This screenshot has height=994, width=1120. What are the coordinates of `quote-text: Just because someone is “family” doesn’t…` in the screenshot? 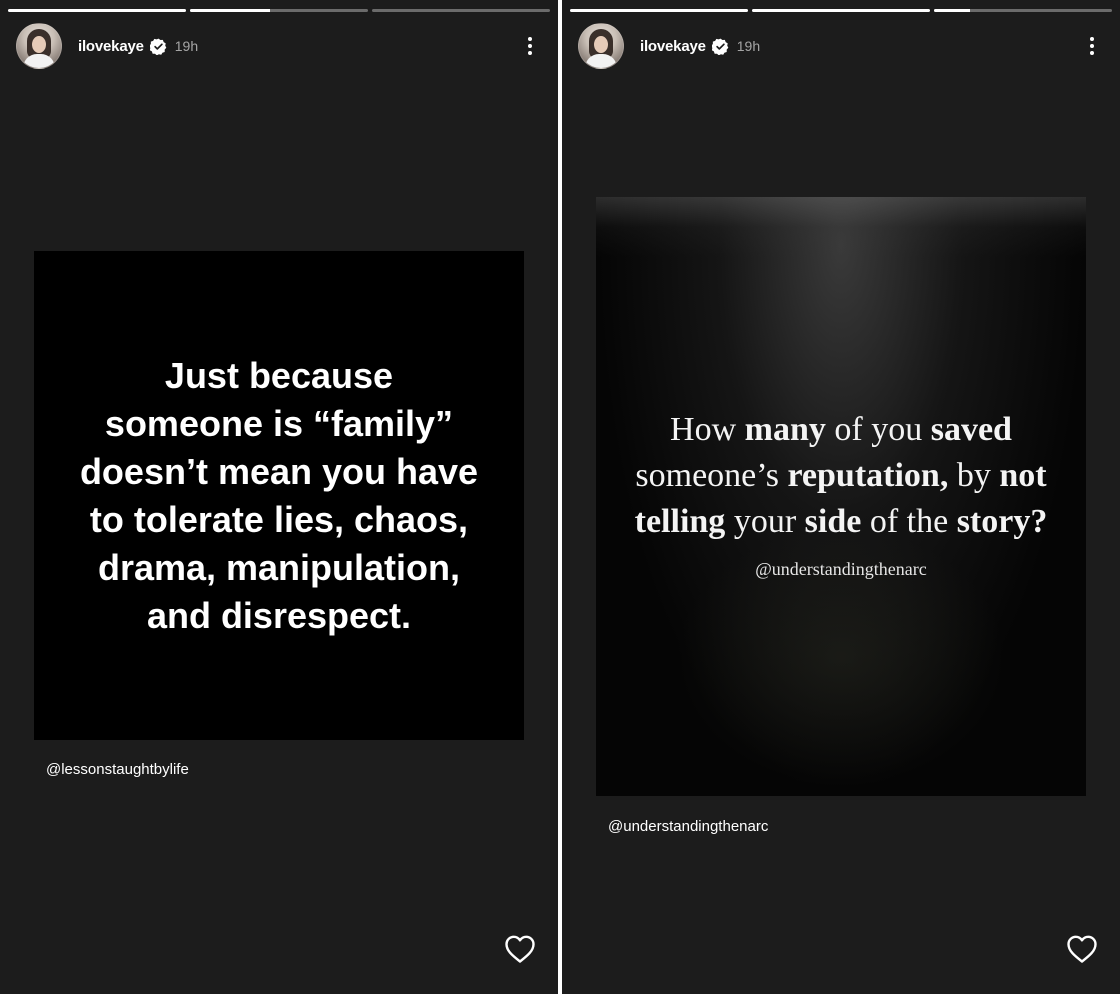 It's located at (279, 495).